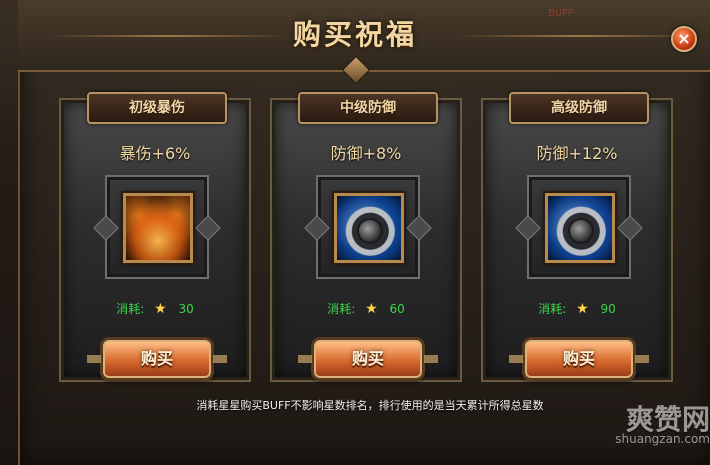 The width and height of the screenshot is (710, 465). I want to click on buff-cost: 消耗: ★ 90, so click(577, 308).